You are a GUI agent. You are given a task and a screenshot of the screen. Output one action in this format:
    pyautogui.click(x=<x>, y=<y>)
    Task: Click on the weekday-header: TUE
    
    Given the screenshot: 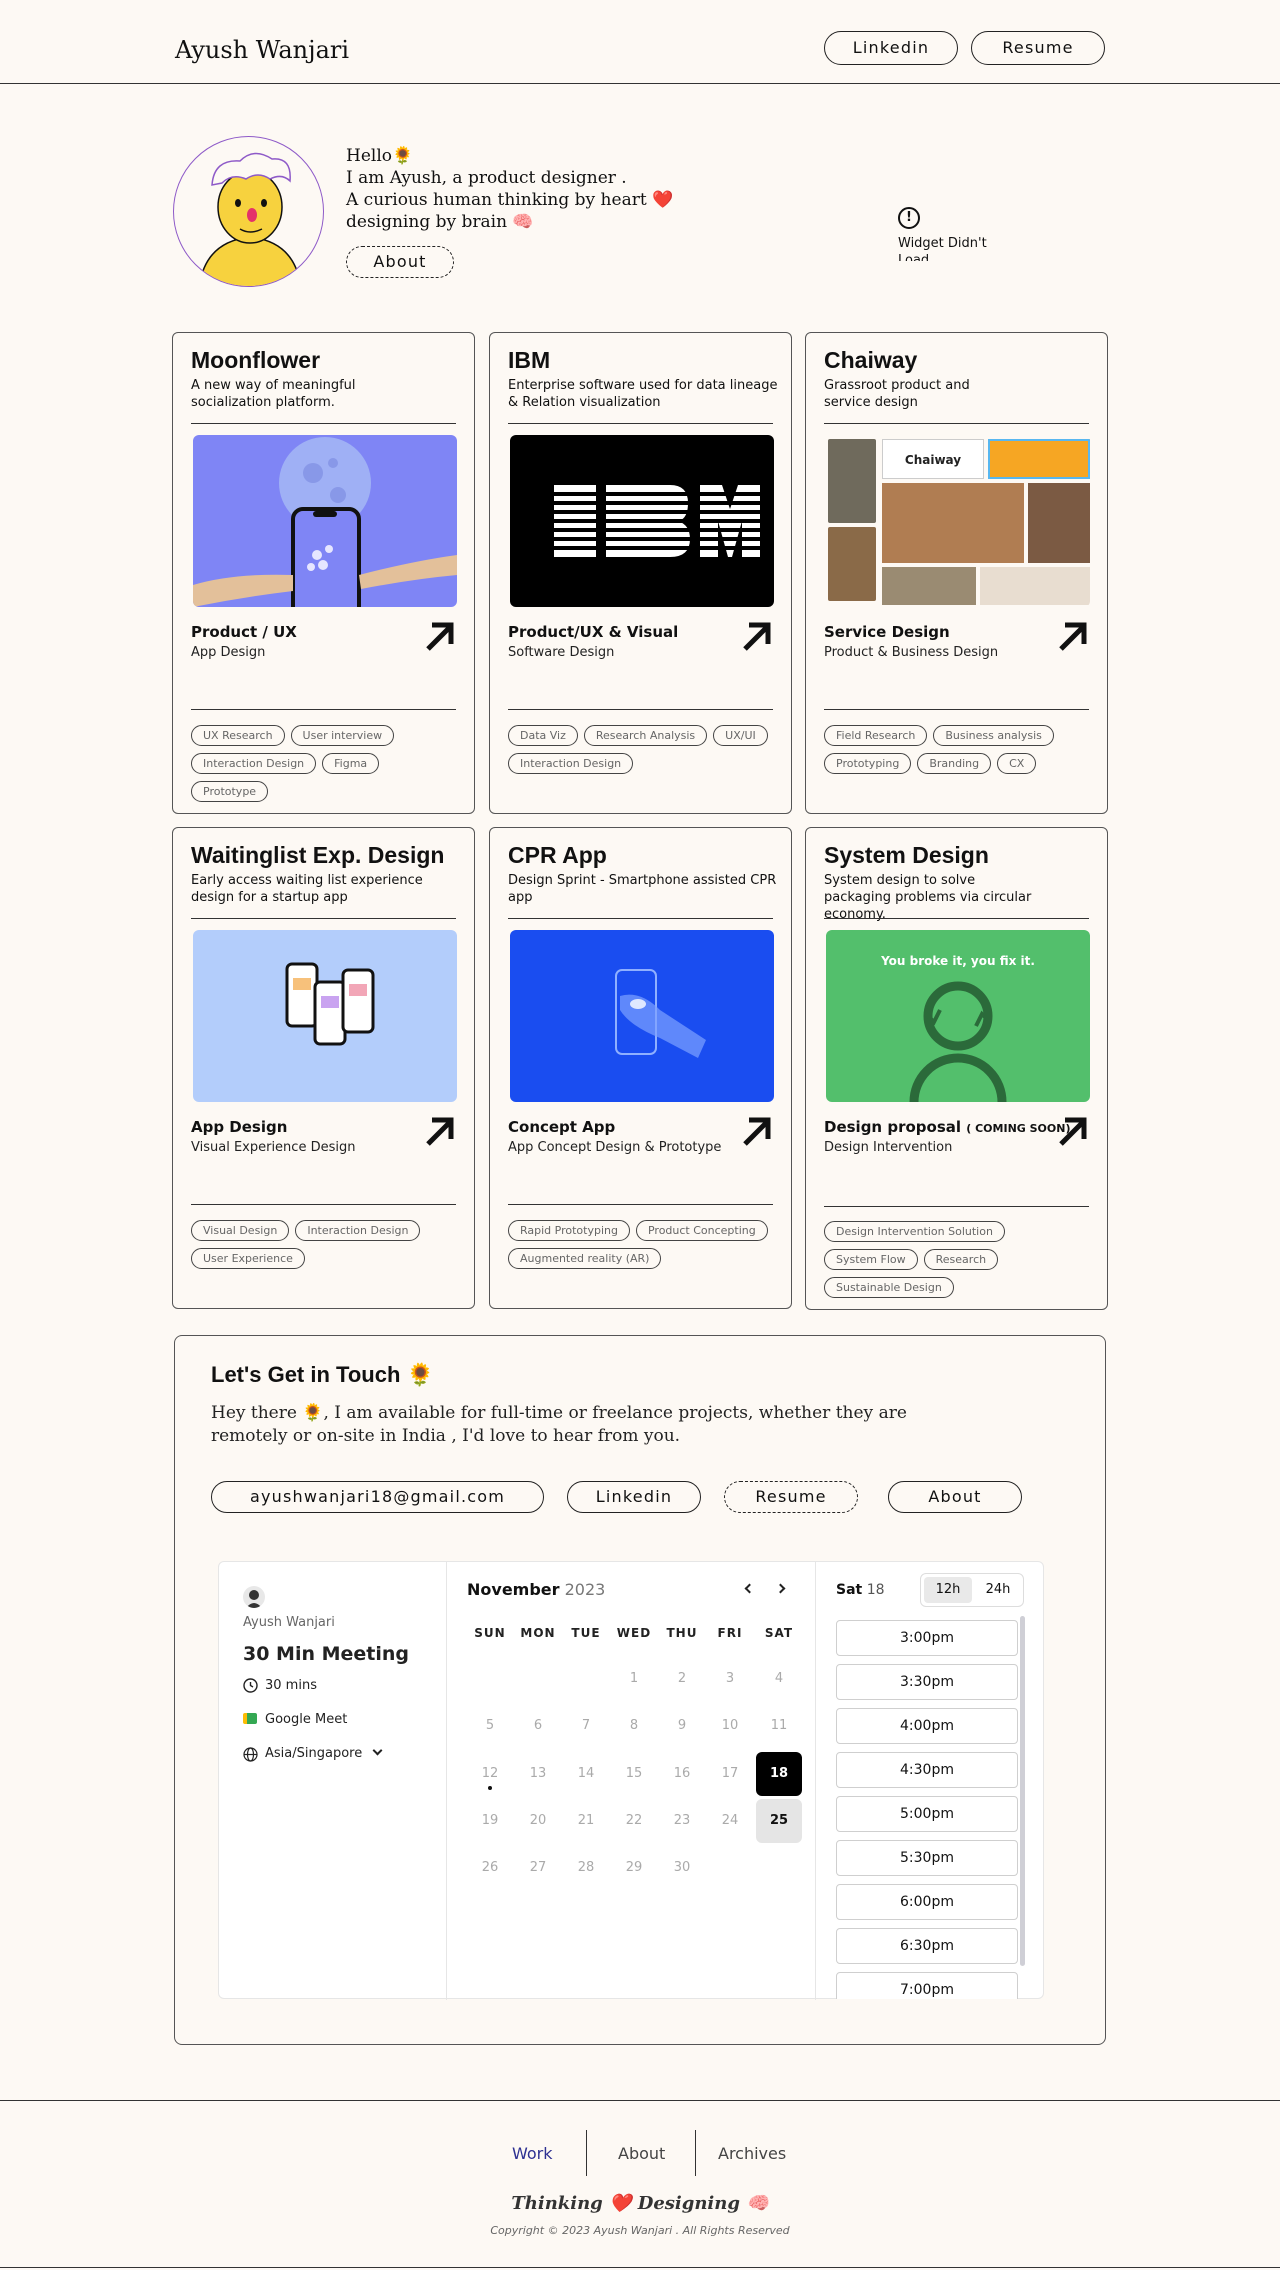 What is the action you would take?
    pyautogui.click(x=586, y=1633)
    